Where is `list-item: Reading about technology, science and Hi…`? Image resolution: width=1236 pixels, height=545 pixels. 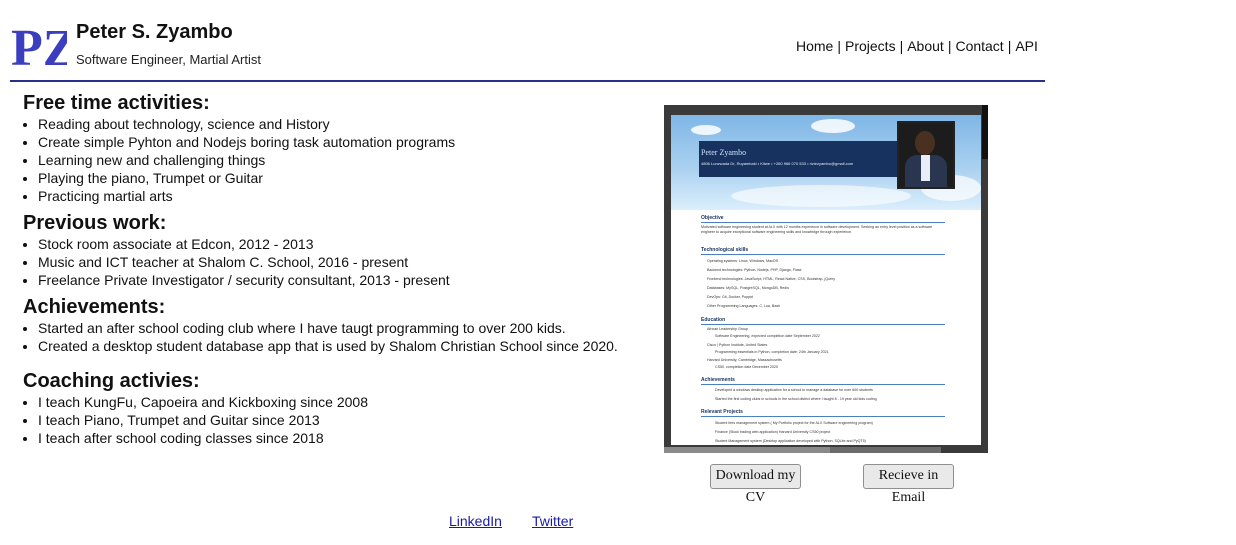 list-item: Reading about technology, science and Hi… is located at coordinates (330, 124).